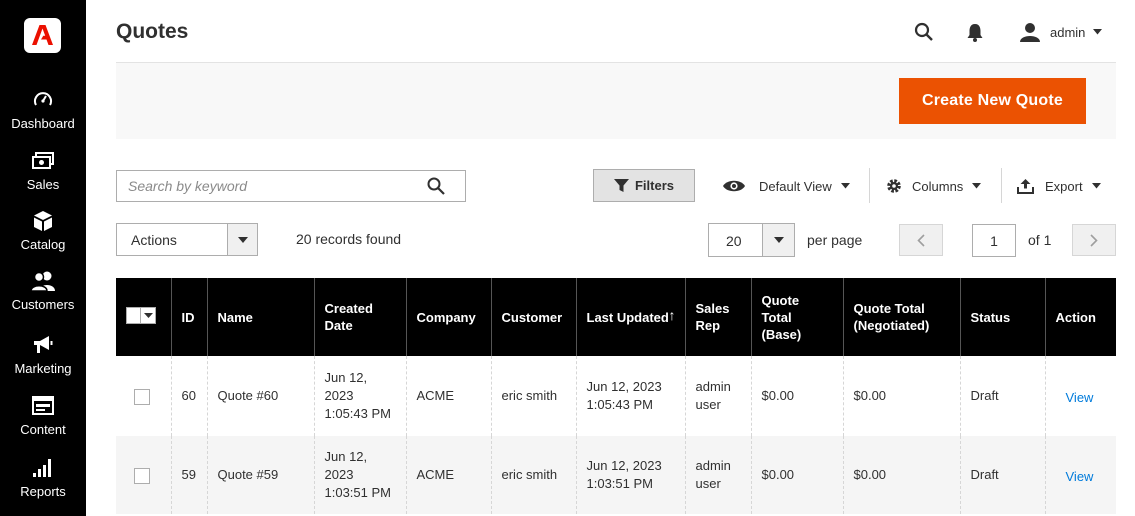  Describe the element at coordinates (654, 185) in the screenshot. I see `filters-label: Filters` at that location.